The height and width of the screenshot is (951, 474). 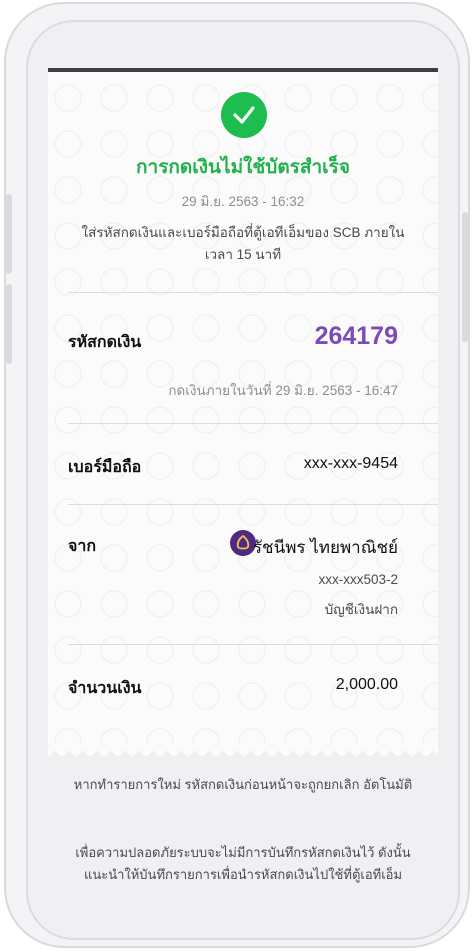 I want to click on success-badge, so click(x=244, y=115).